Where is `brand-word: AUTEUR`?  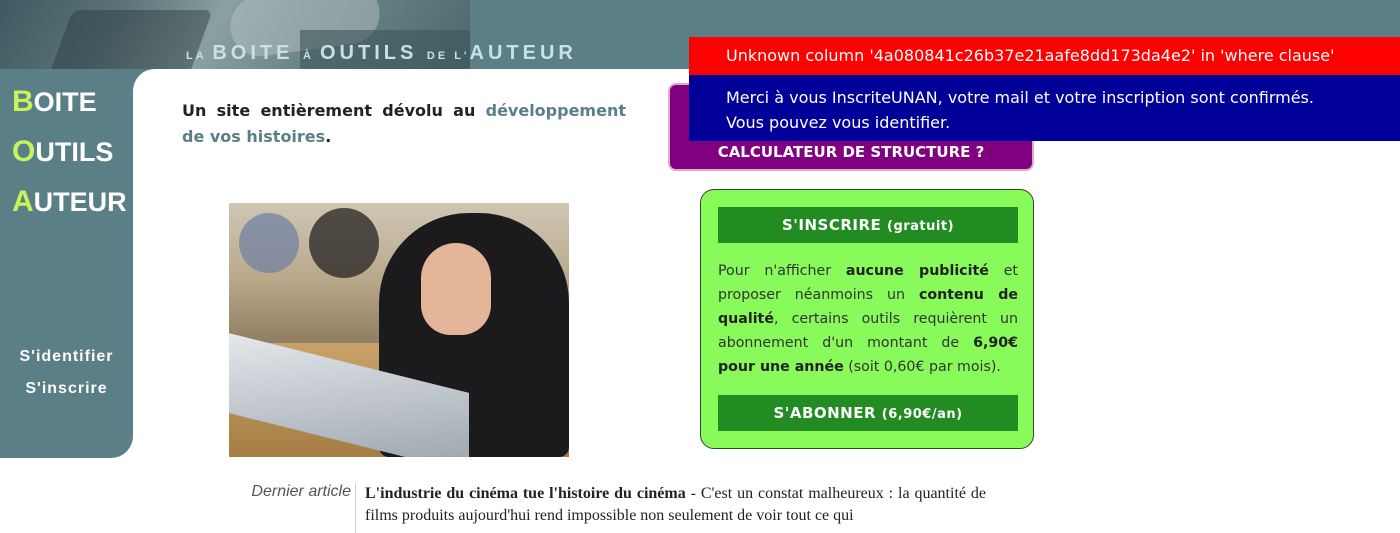
brand-word: AUTEUR is located at coordinates (69, 202).